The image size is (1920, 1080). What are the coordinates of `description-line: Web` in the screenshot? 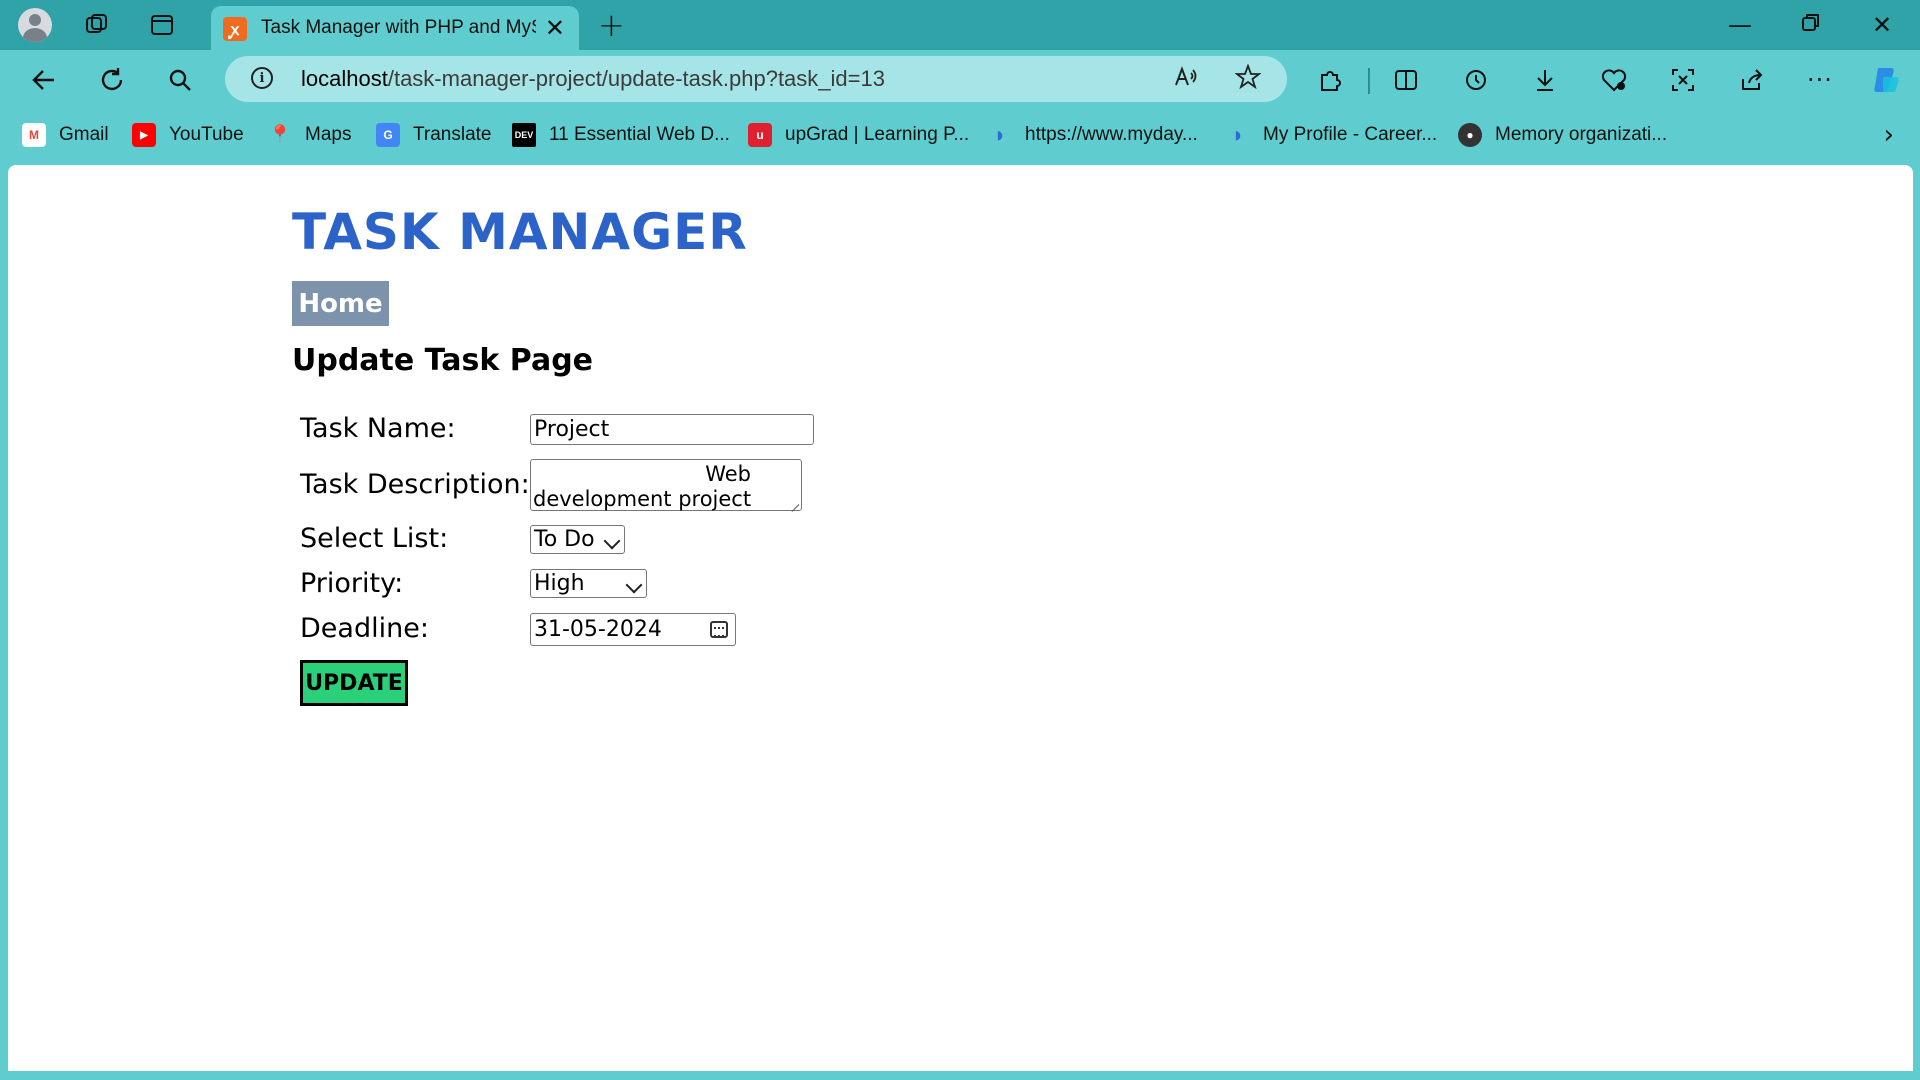 It's located at (728, 474).